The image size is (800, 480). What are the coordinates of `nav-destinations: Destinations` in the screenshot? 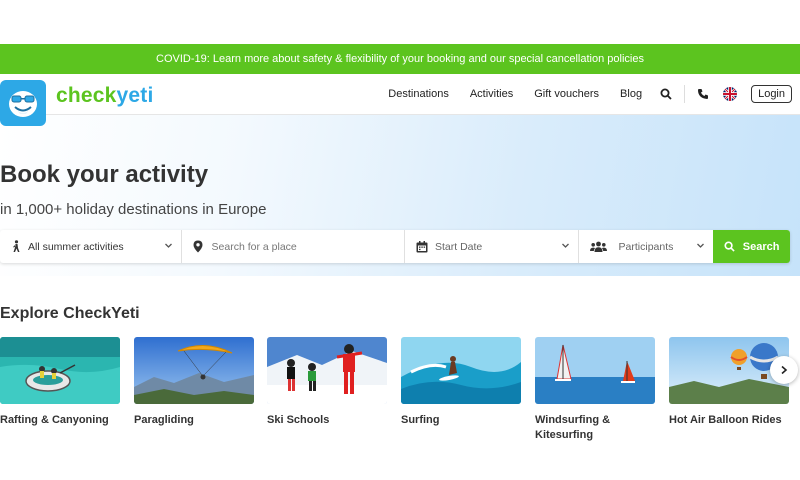 It's located at (418, 94).